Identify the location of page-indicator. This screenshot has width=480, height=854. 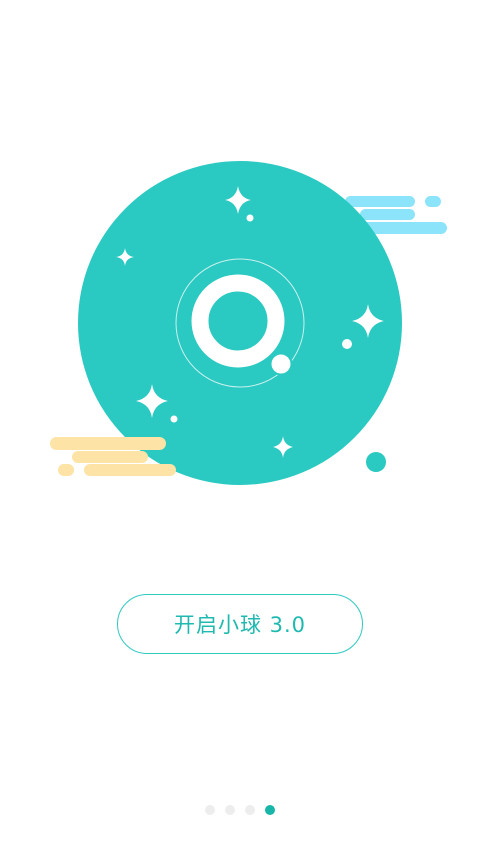
(240, 811).